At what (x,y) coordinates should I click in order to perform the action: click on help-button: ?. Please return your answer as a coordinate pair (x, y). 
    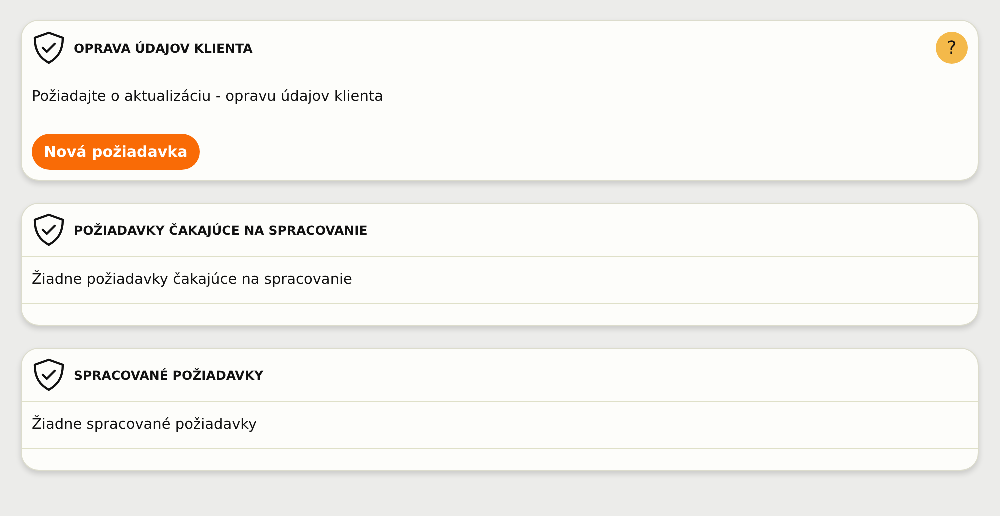
    Looking at the image, I should click on (952, 48).